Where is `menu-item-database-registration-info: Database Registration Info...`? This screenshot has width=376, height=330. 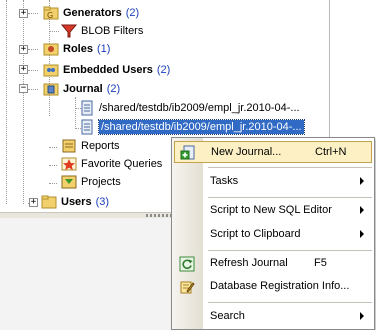
menu-item-database-registration-info: Database Registration Info... is located at coordinates (273, 287).